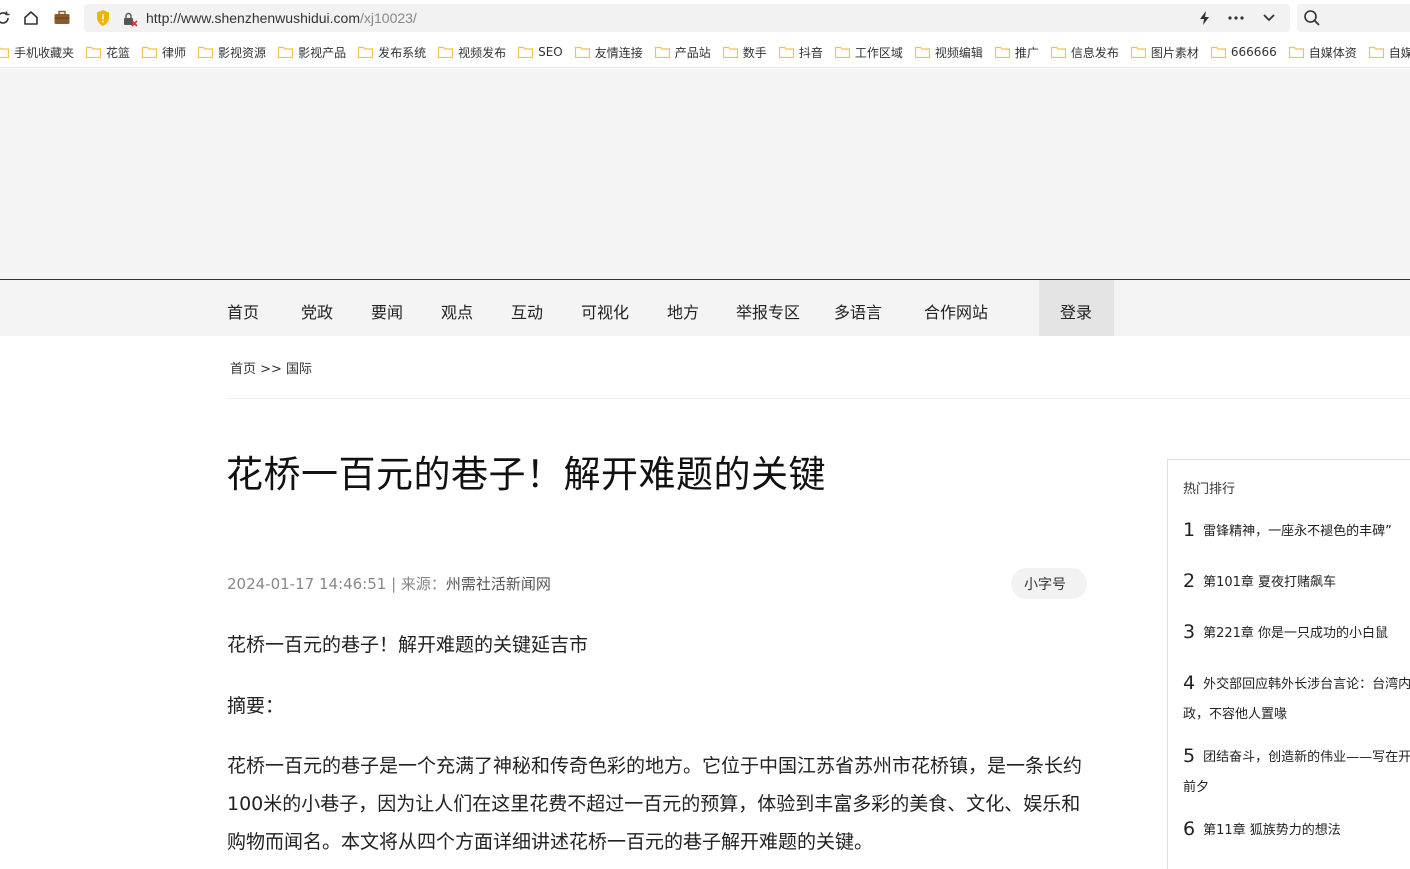 The image size is (1410, 869). Describe the element at coordinates (618, 52) in the screenshot. I see `bookmark-label: 友情连接` at that location.